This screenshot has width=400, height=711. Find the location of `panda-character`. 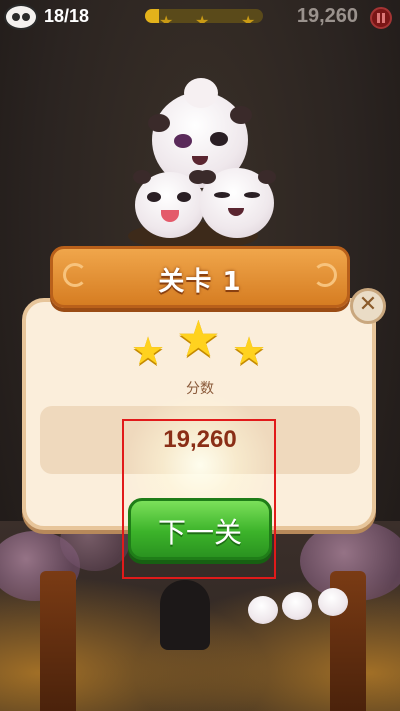

panda-character is located at coordinates (185, 615).